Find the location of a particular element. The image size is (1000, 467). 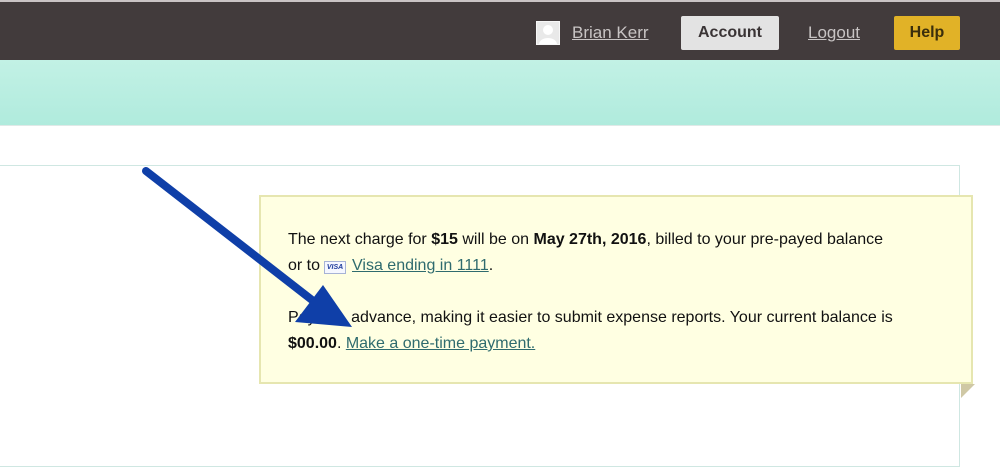

page-header-band is located at coordinates (500, 92).